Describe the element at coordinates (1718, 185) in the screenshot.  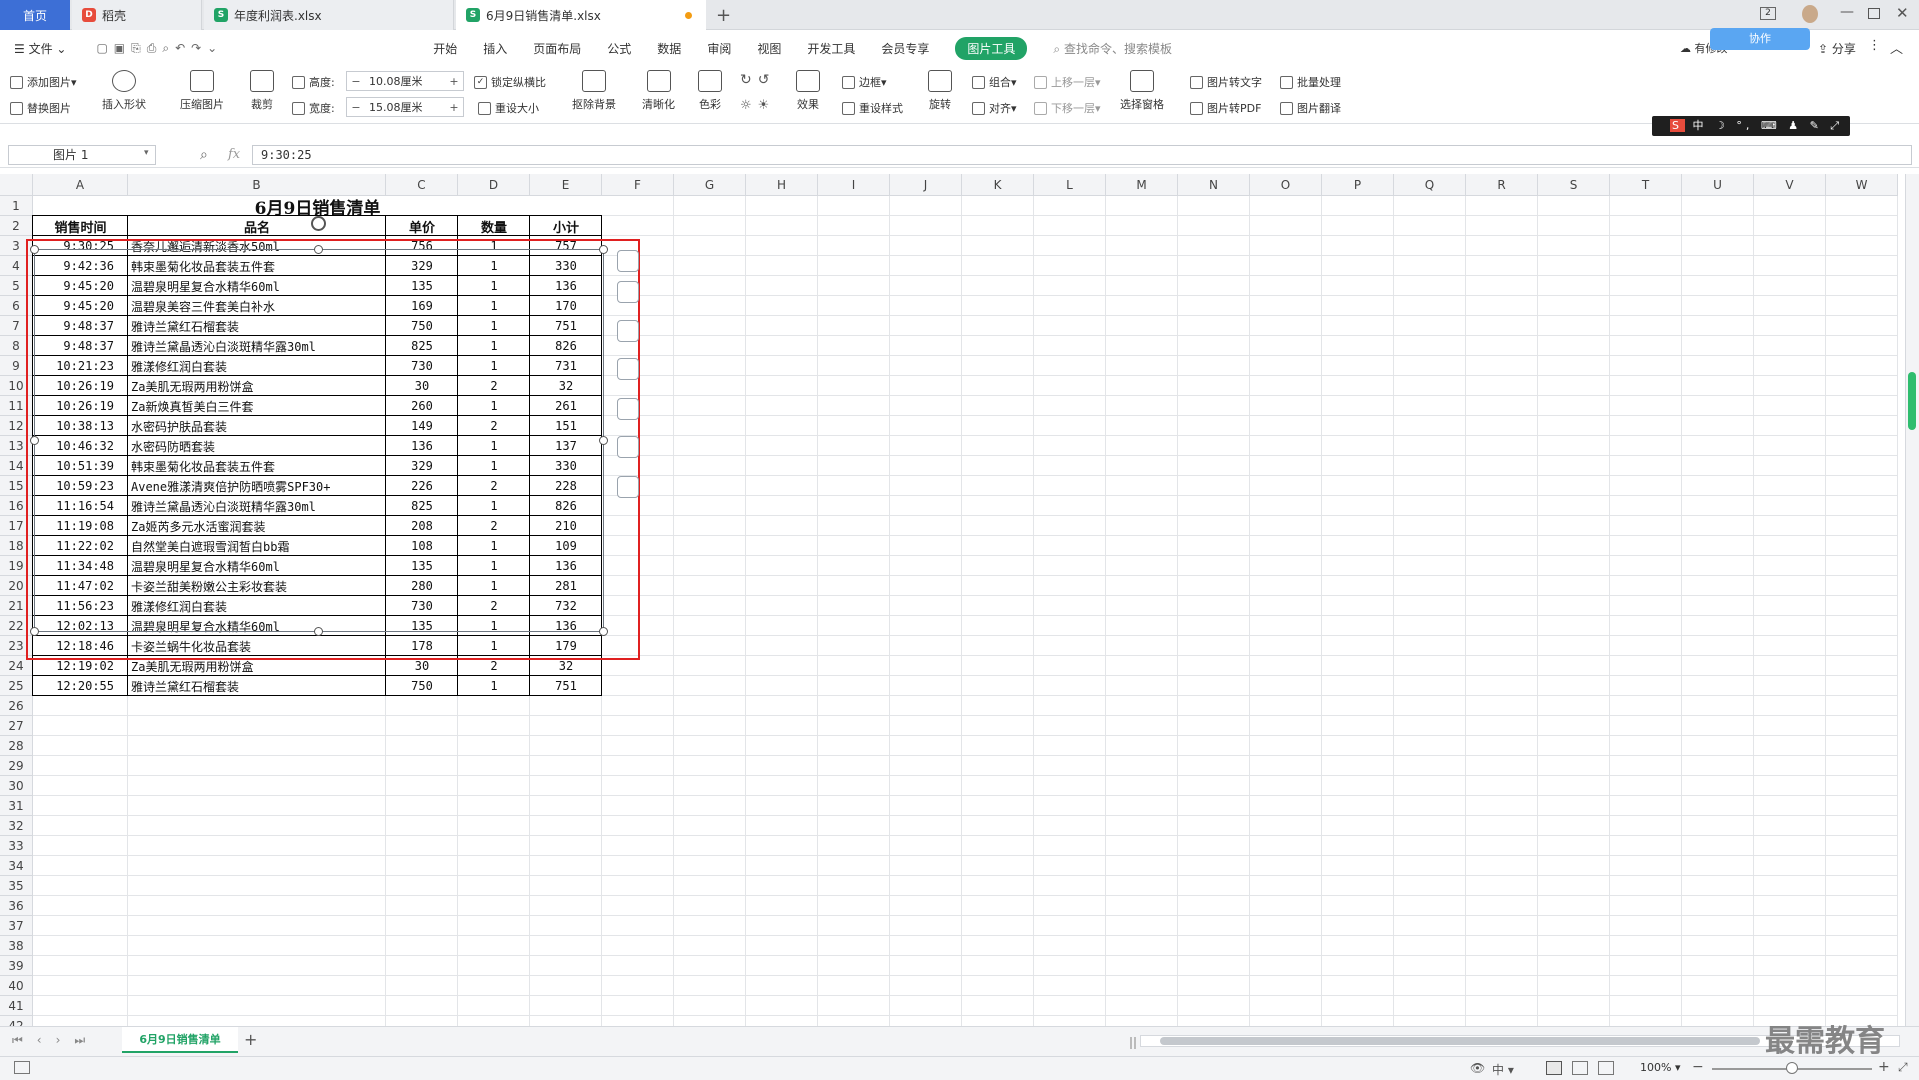
I see `column-header: U` at that location.